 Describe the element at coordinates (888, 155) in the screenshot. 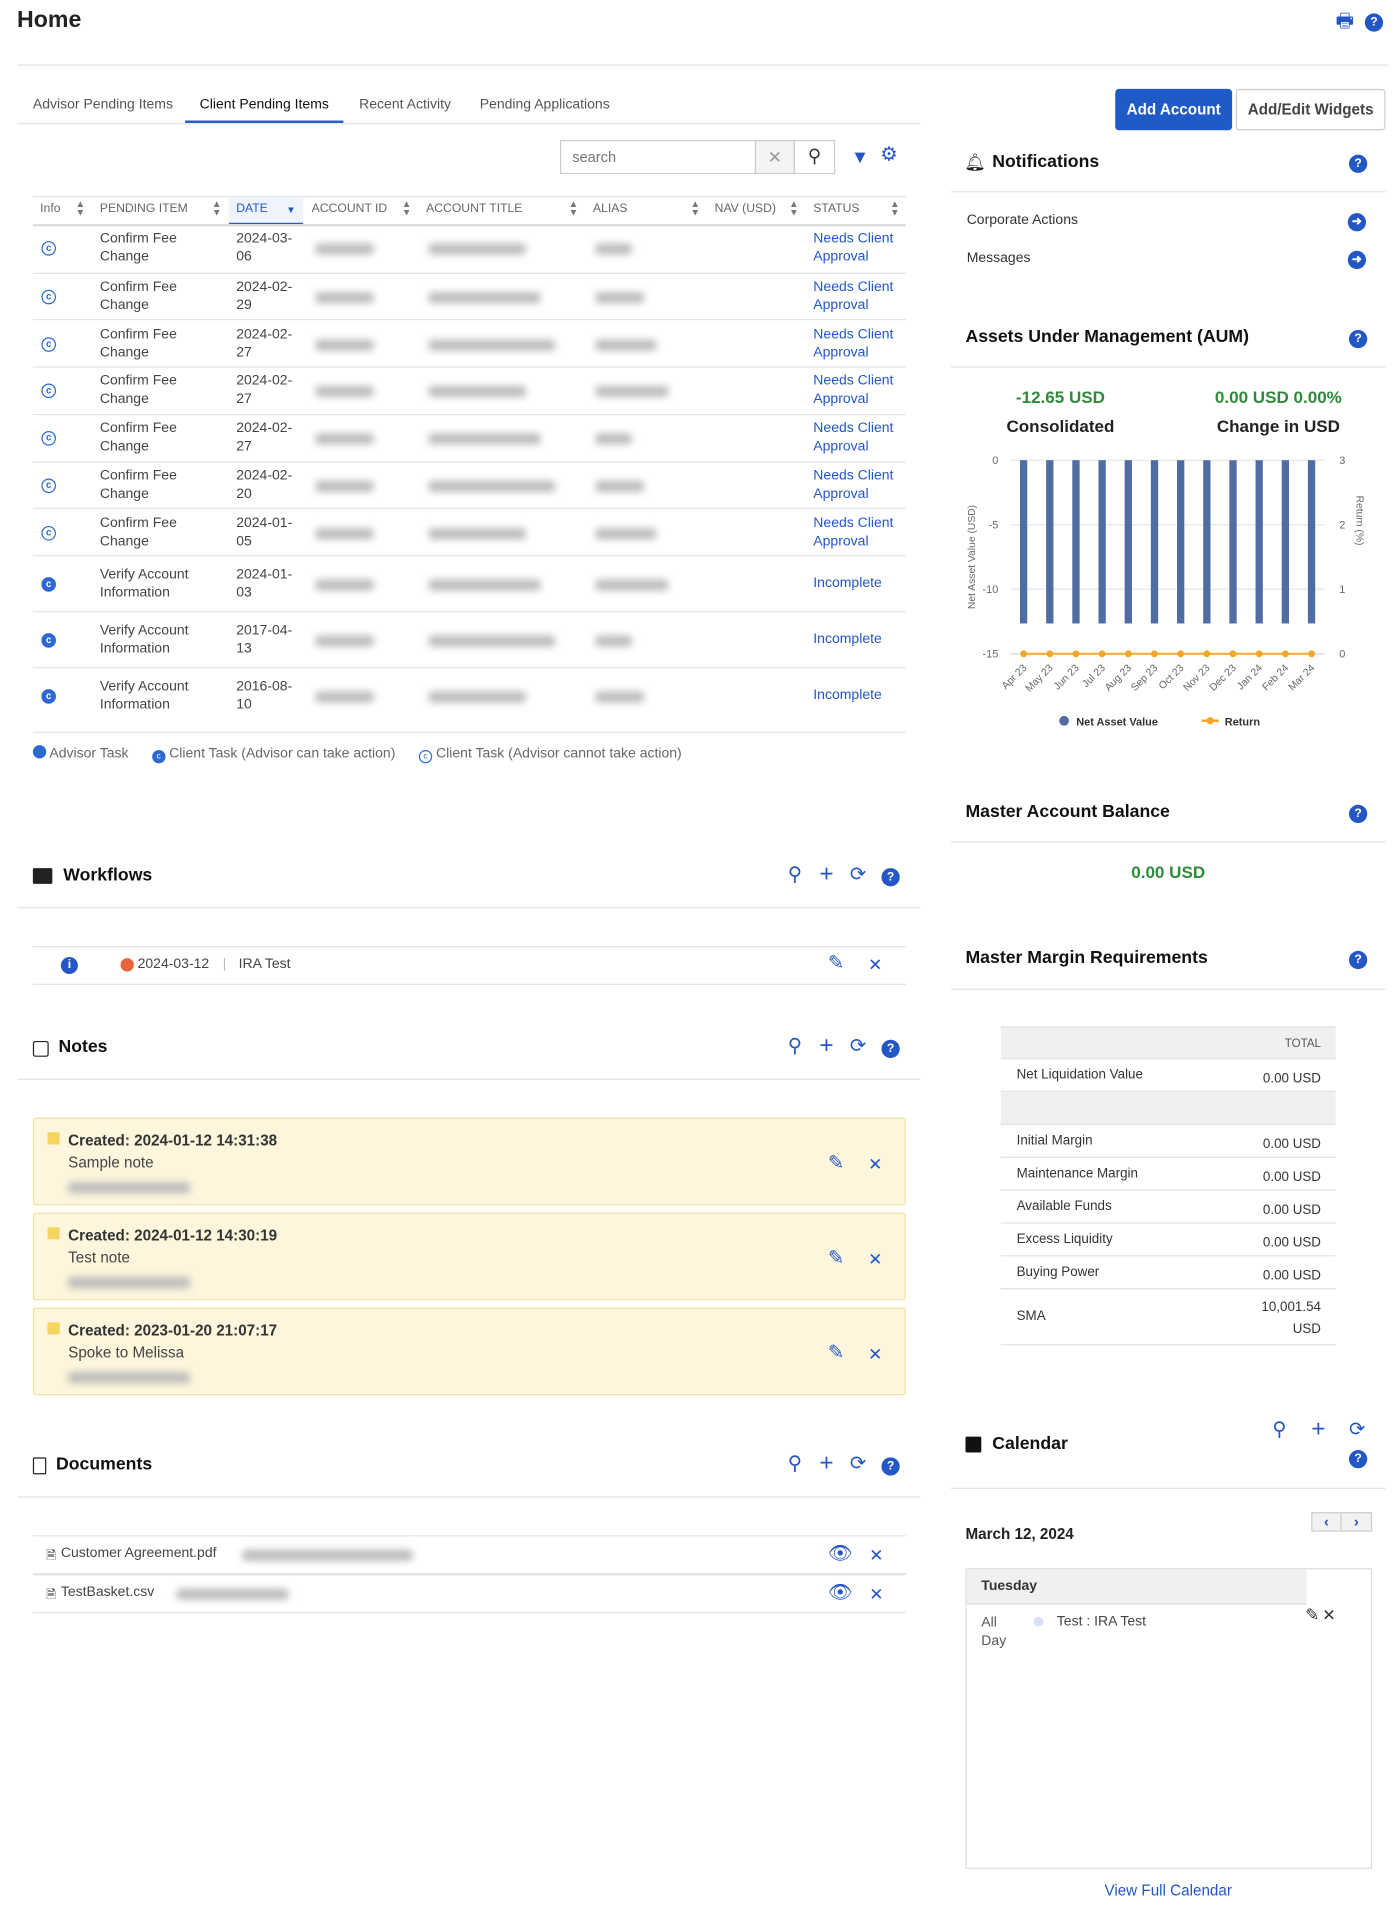

I see `gear-icon: ⚙` at that location.